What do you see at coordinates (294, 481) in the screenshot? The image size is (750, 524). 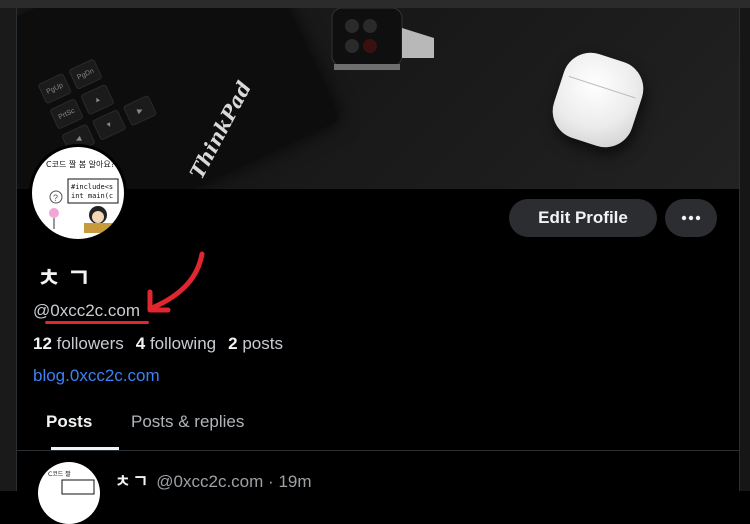 I see `post-time: 19m` at bounding box center [294, 481].